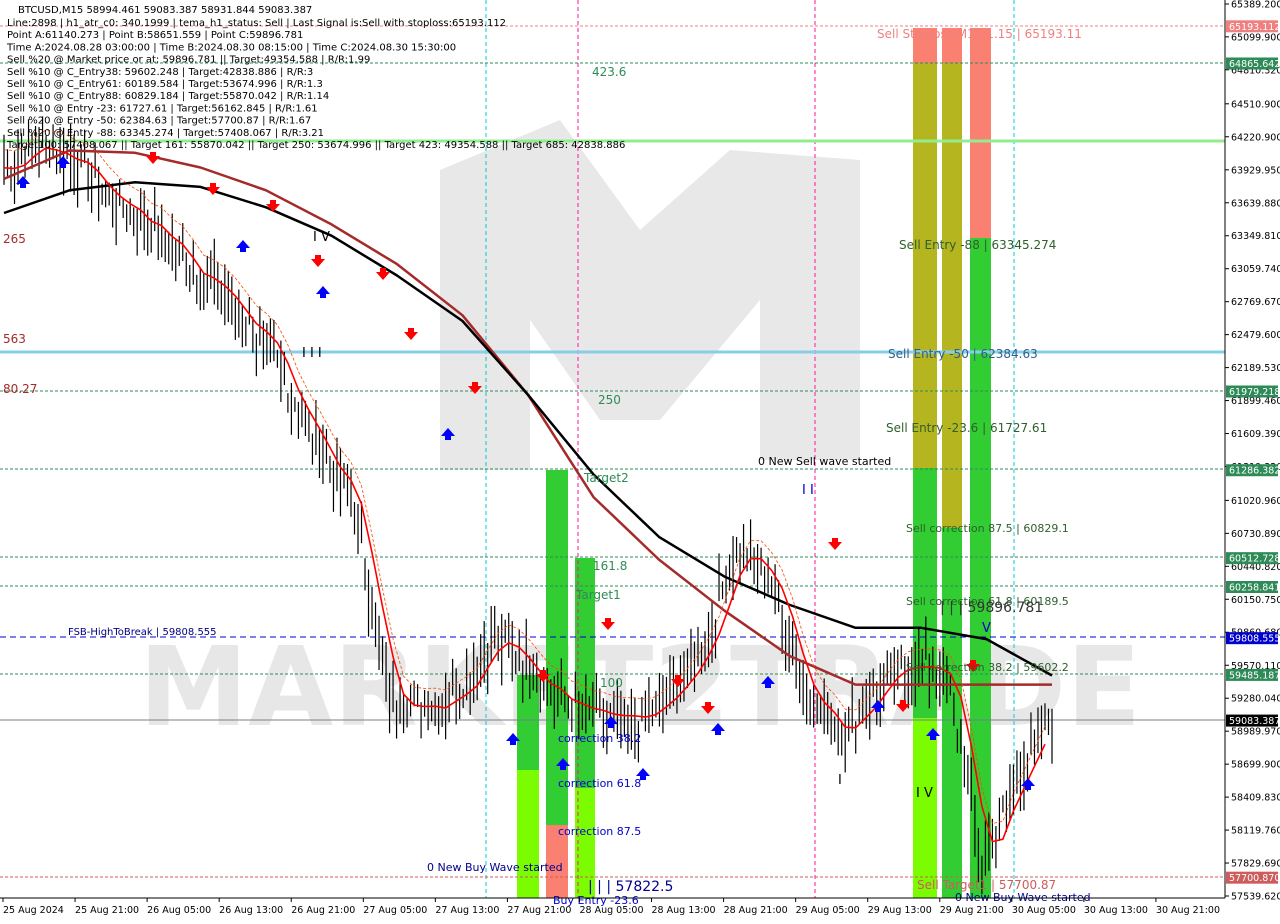  What do you see at coordinates (1254, 878) in the screenshot?
I see `price-marker-label: 57700.870` at bounding box center [1254, 878].